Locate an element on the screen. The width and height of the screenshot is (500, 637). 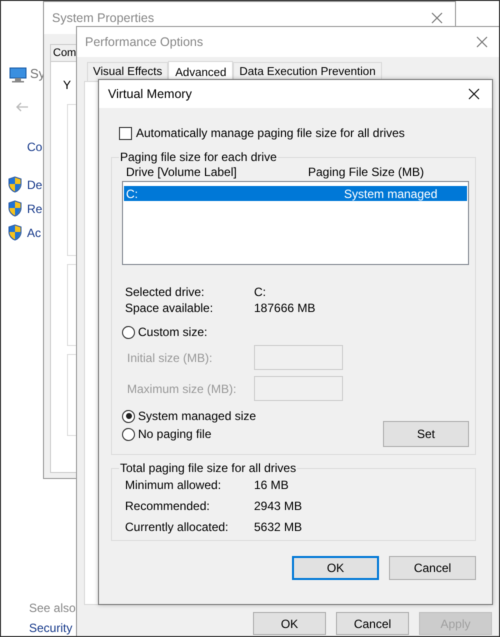
group-title: Paging file size for each drive is located at coordinates (198, 157).